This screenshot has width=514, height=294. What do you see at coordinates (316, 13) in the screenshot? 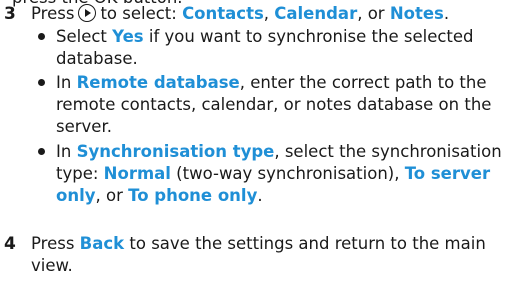
I see `option-calendar: Calendar` at bounding box center [316, 13].